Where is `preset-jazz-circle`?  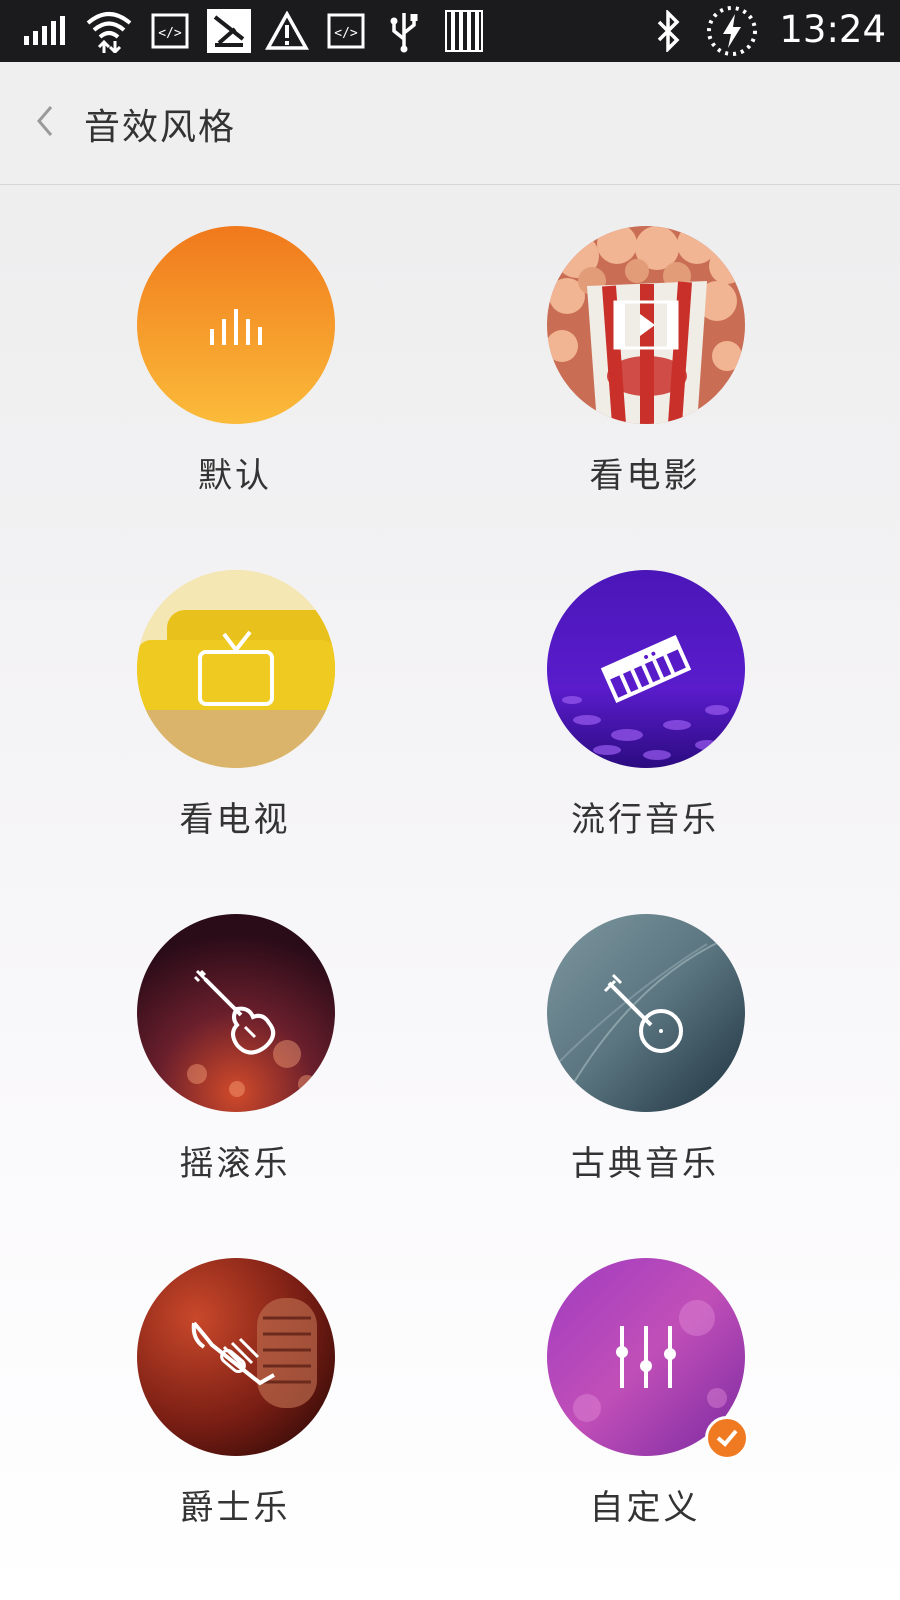 preset-jazz-circle is located at coordinates (236, 1357).